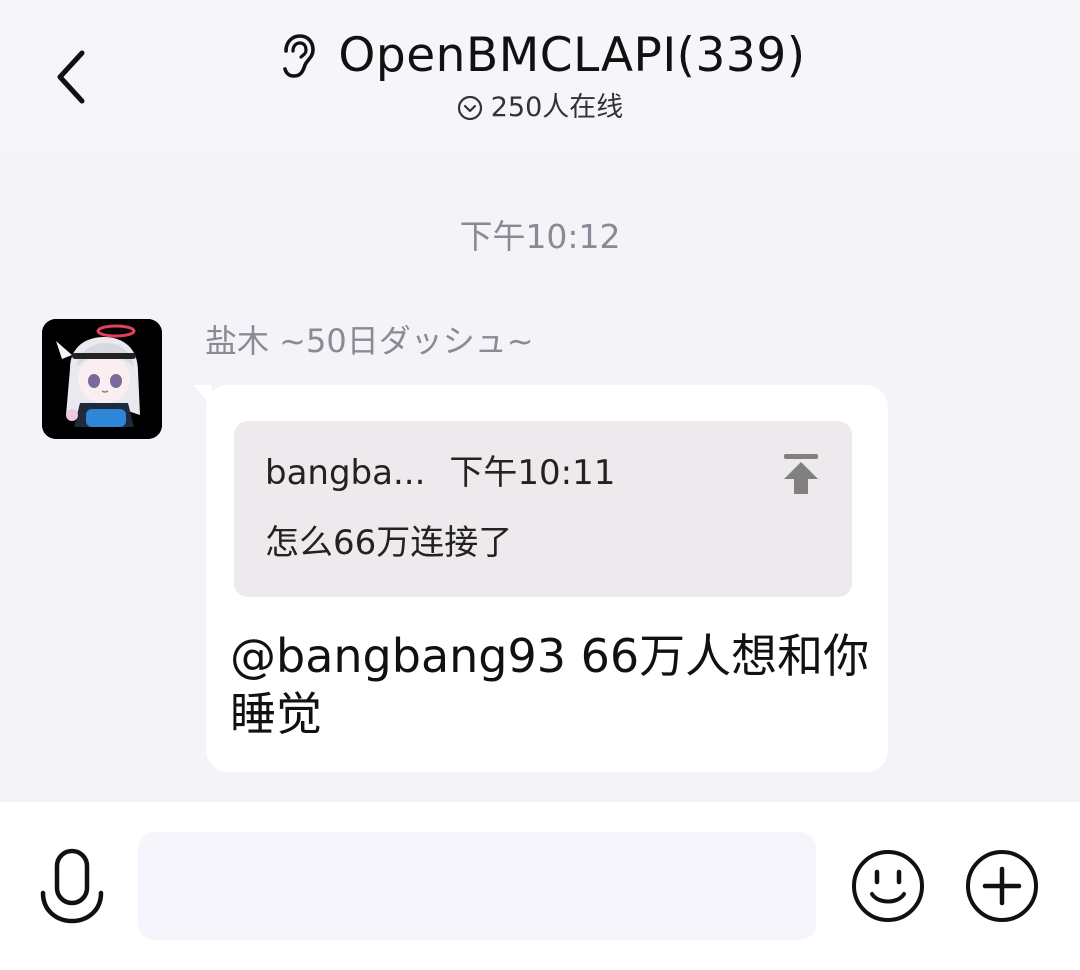 The width and height of the screenshot is (1080, 970). What do you see at coordinates (540, 236) in the screenshot?
I see `message-timestamp: 下午10:12` at bounding box center [540, 236].